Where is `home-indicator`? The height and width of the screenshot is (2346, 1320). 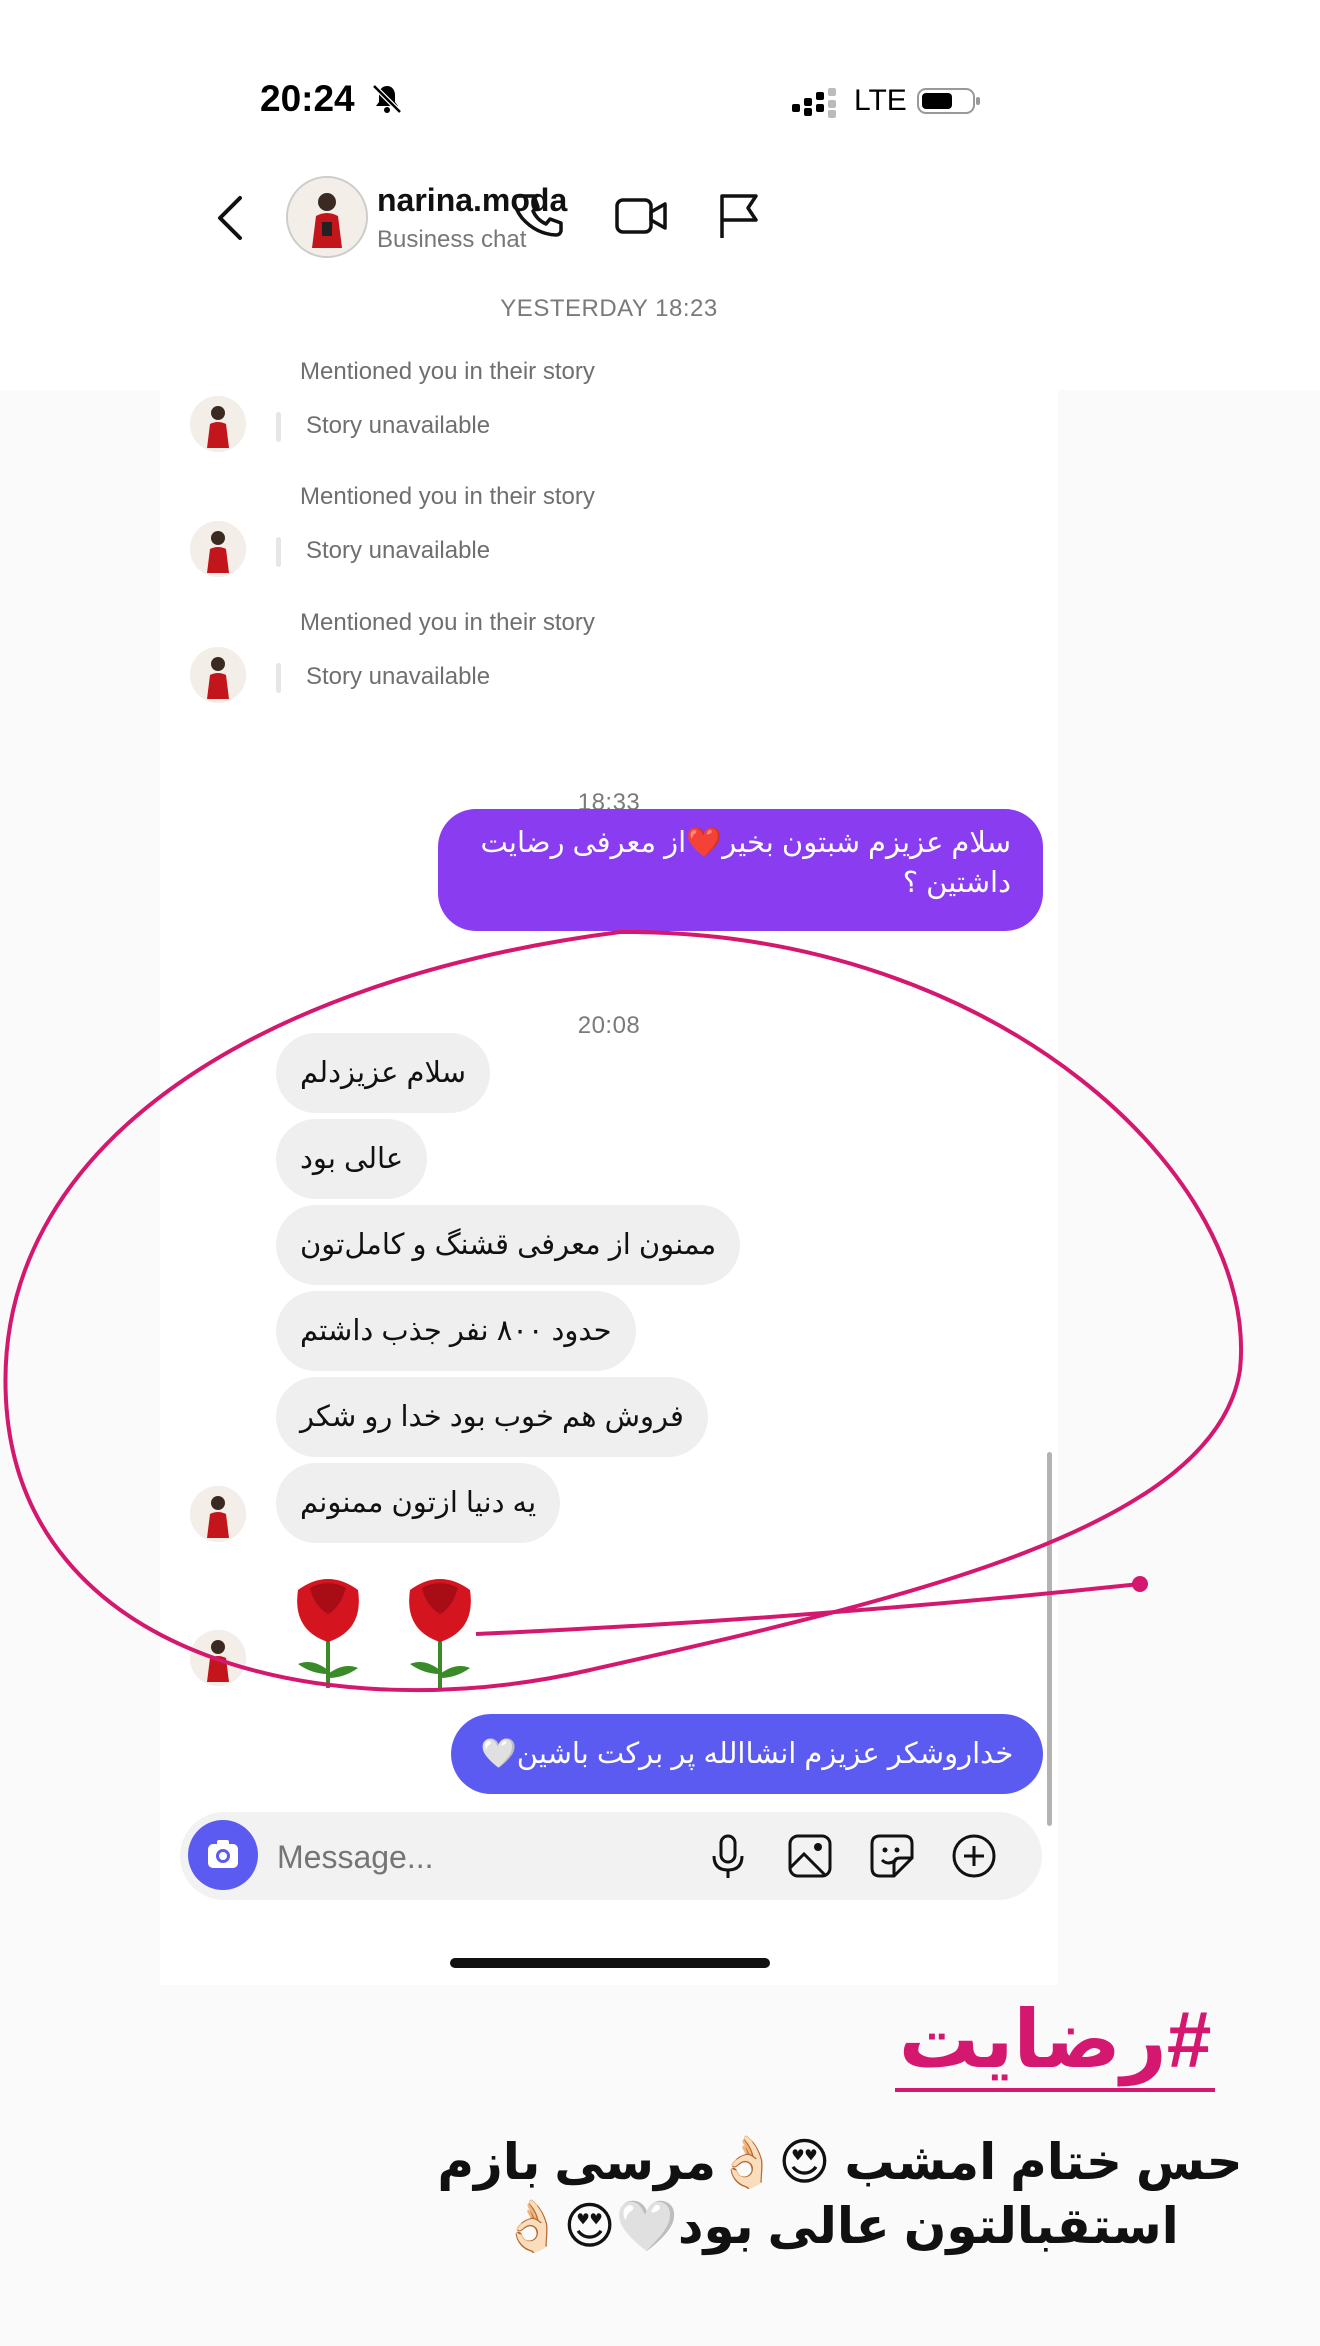 home-indicator is located at coordinates (610, 1963).